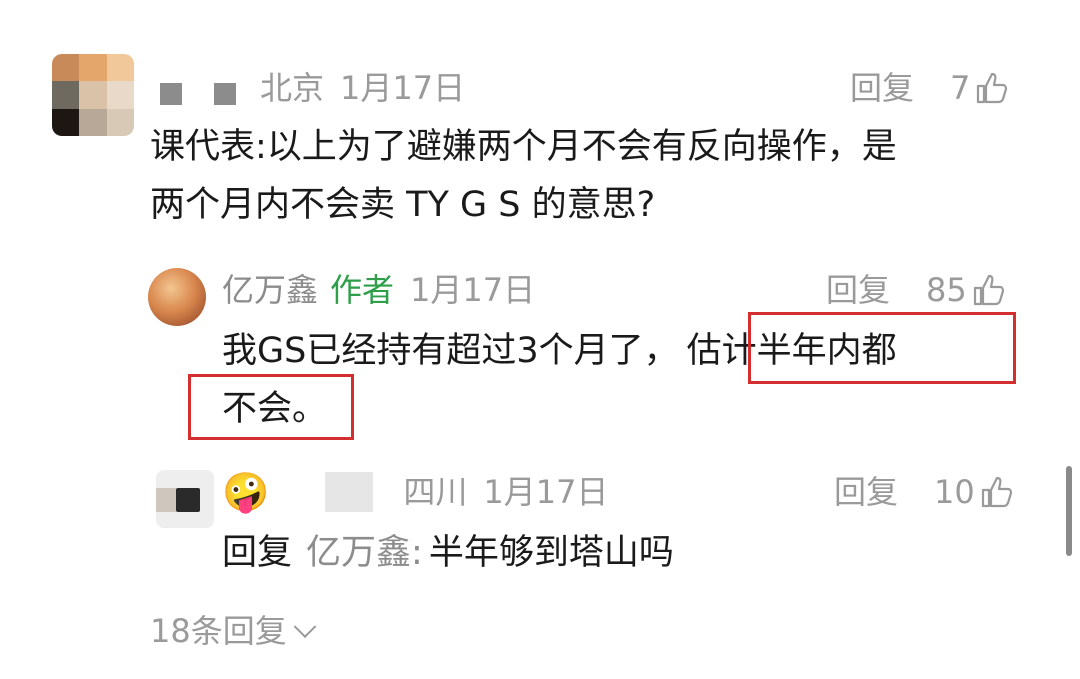 This screenshot has width=1080, height=679. What do you see at coordinates (523, 147) in the screenshot?
I see `comment-text-line: 课代表:以上为了避嫌两个月不会有反向操作，是` at bounding box center [523, 147].